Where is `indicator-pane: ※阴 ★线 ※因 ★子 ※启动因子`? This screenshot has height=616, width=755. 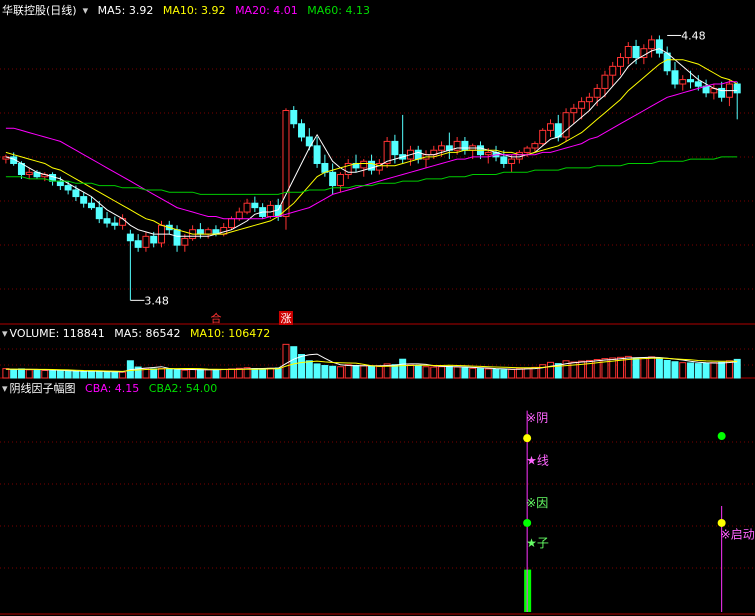 indicator-pane: ※阴 ★线 ※因 ★子 ※启动因子 is located at coordinates (639, 511).